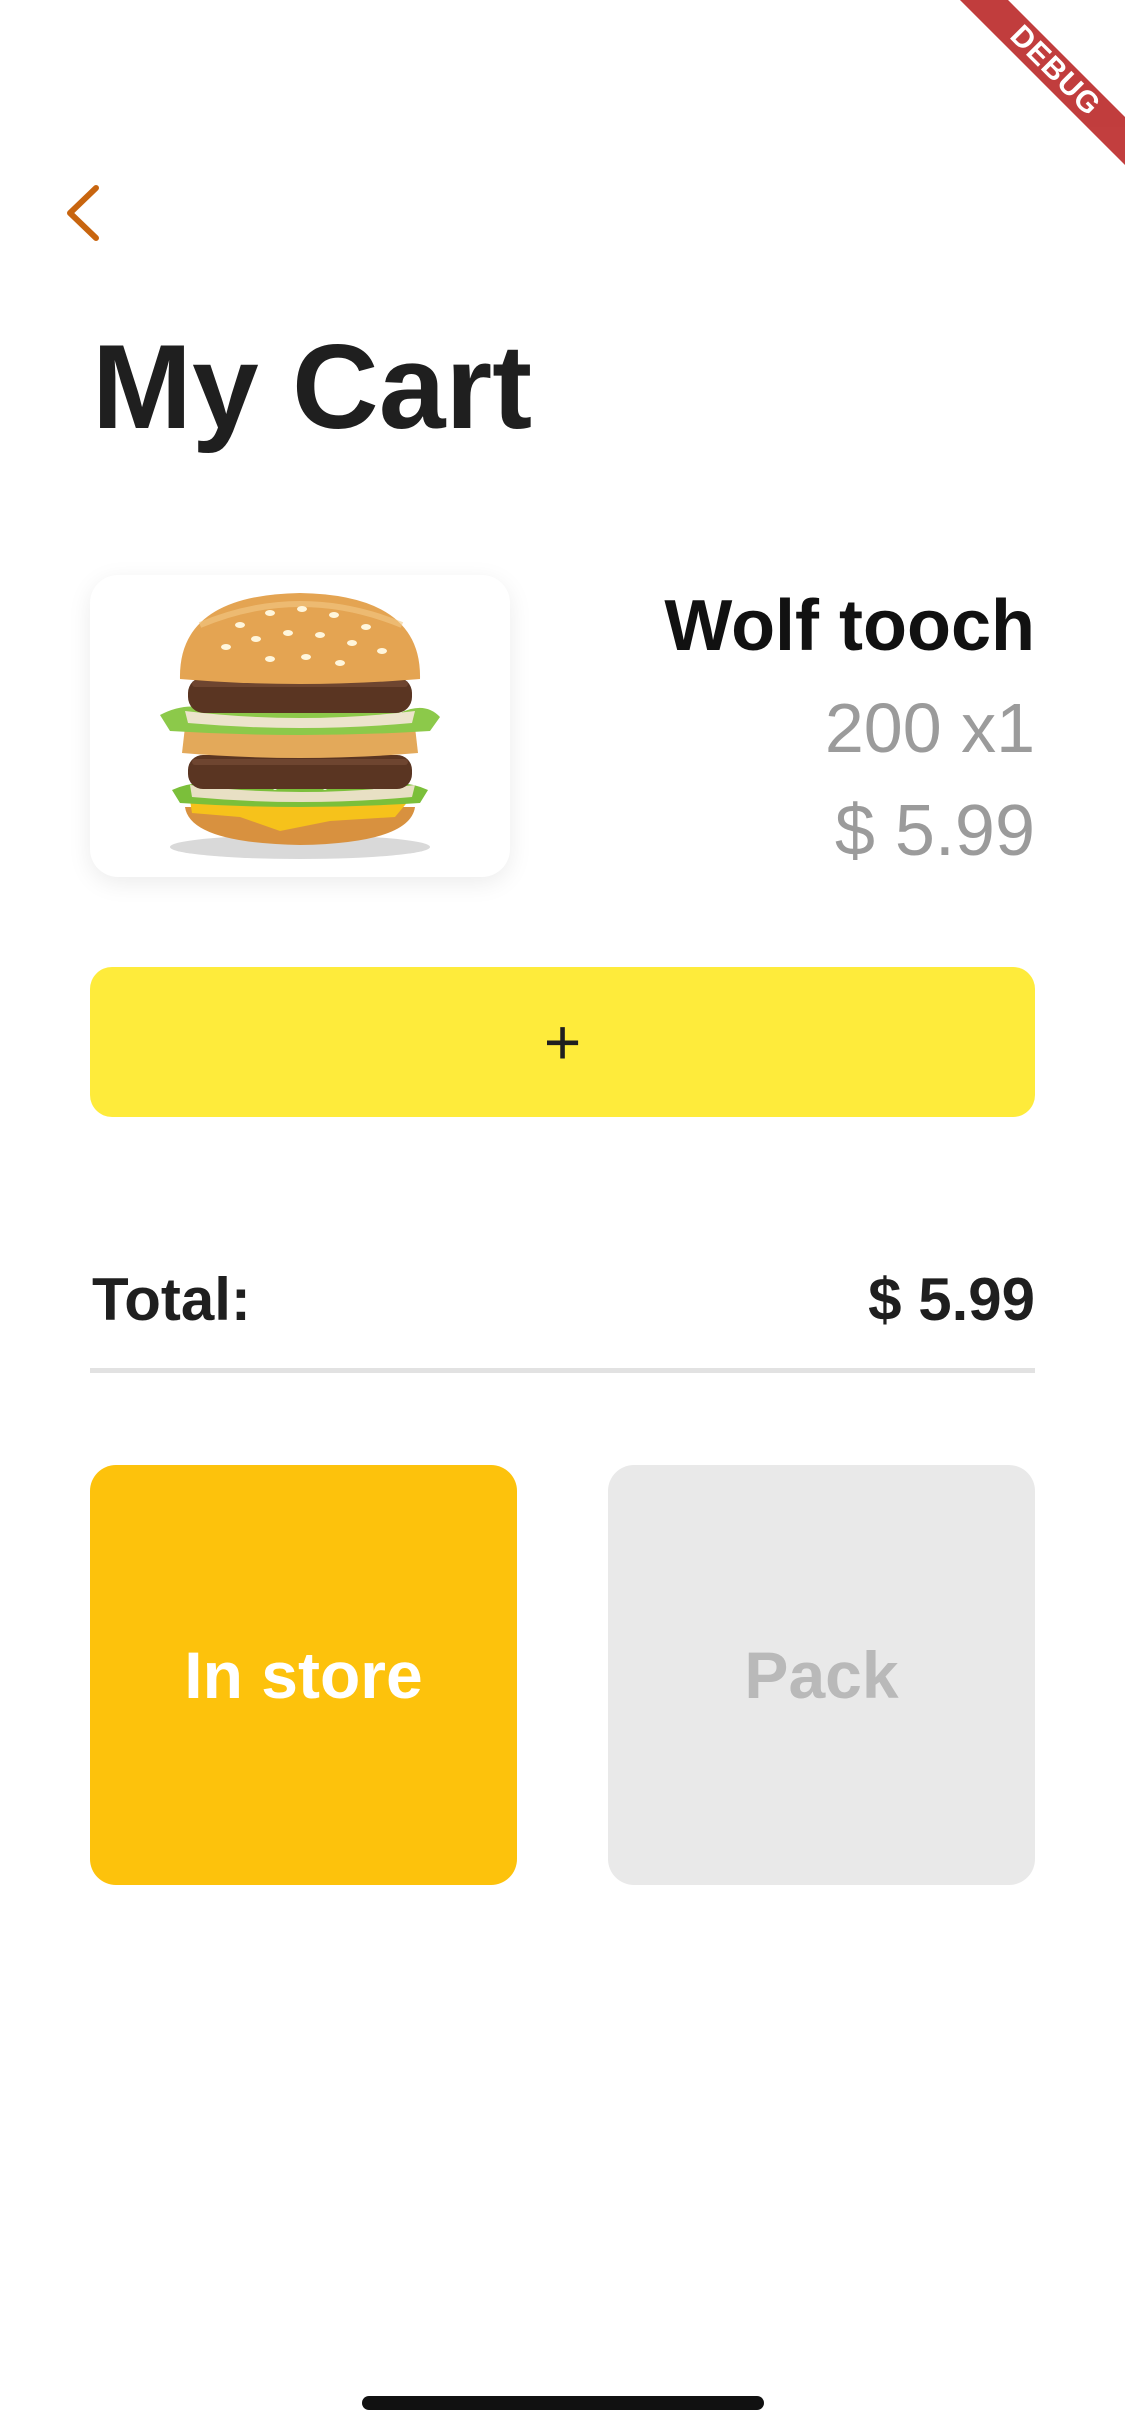 This screenshot has width=1125, height=2436. I want to click on total-value: $ 5.99, so click(951, 1299).